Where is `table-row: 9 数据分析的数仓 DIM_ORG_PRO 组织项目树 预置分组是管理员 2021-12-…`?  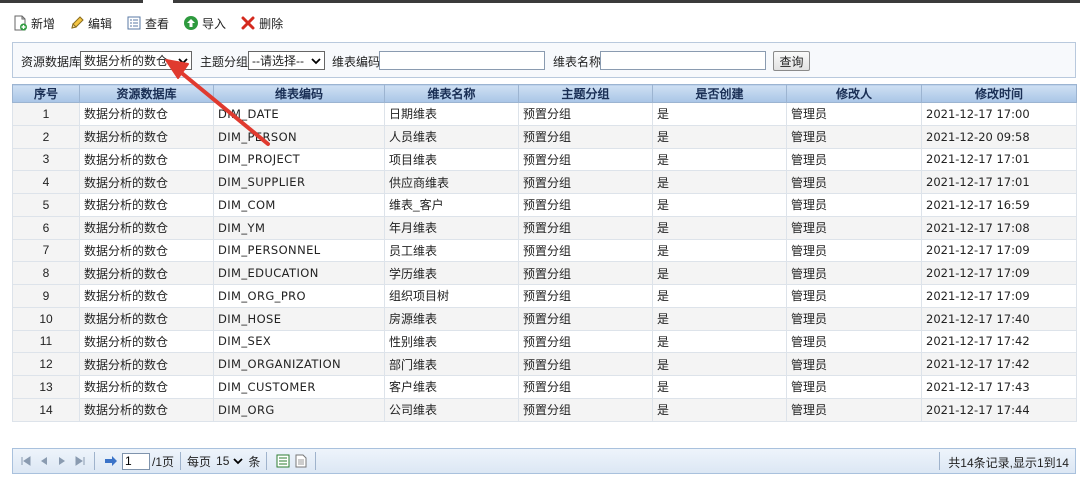 table-row: 9 数据分析的数仓 DIM_ORG_PRO 组织项目树 预置分组是管理员 2021-12-… is located at coordinates (544, 296).